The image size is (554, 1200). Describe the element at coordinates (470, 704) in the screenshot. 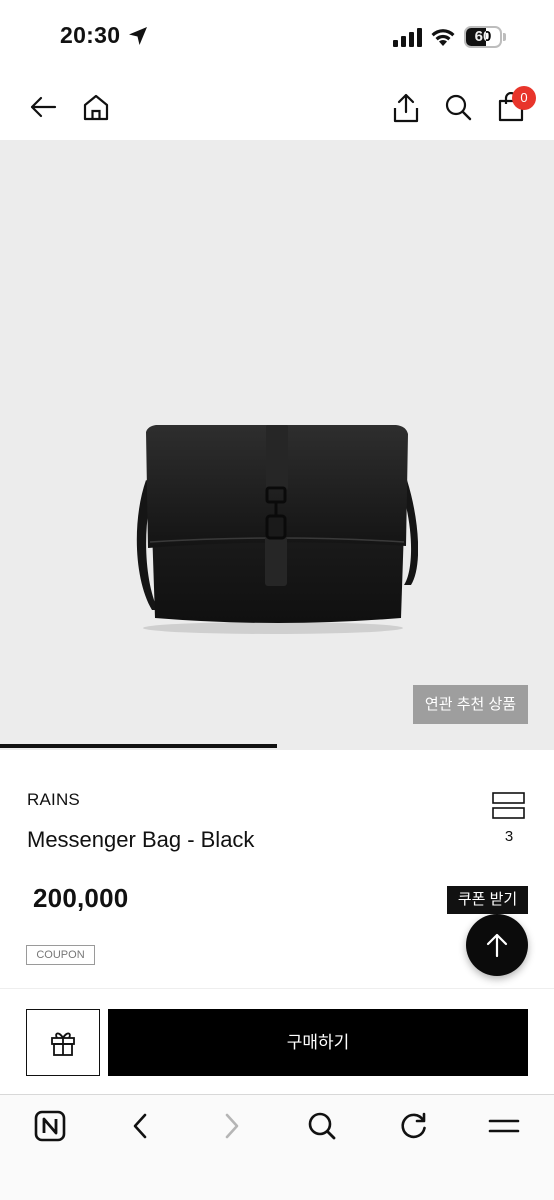

I see `related-products-button: 연관 추천 상품` at that location.